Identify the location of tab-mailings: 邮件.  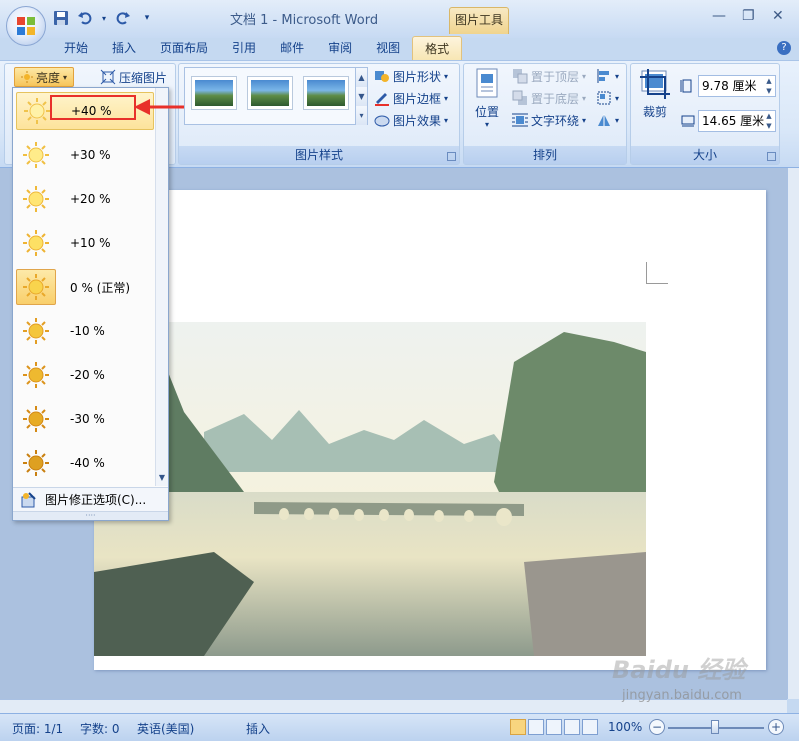
(292, 48).